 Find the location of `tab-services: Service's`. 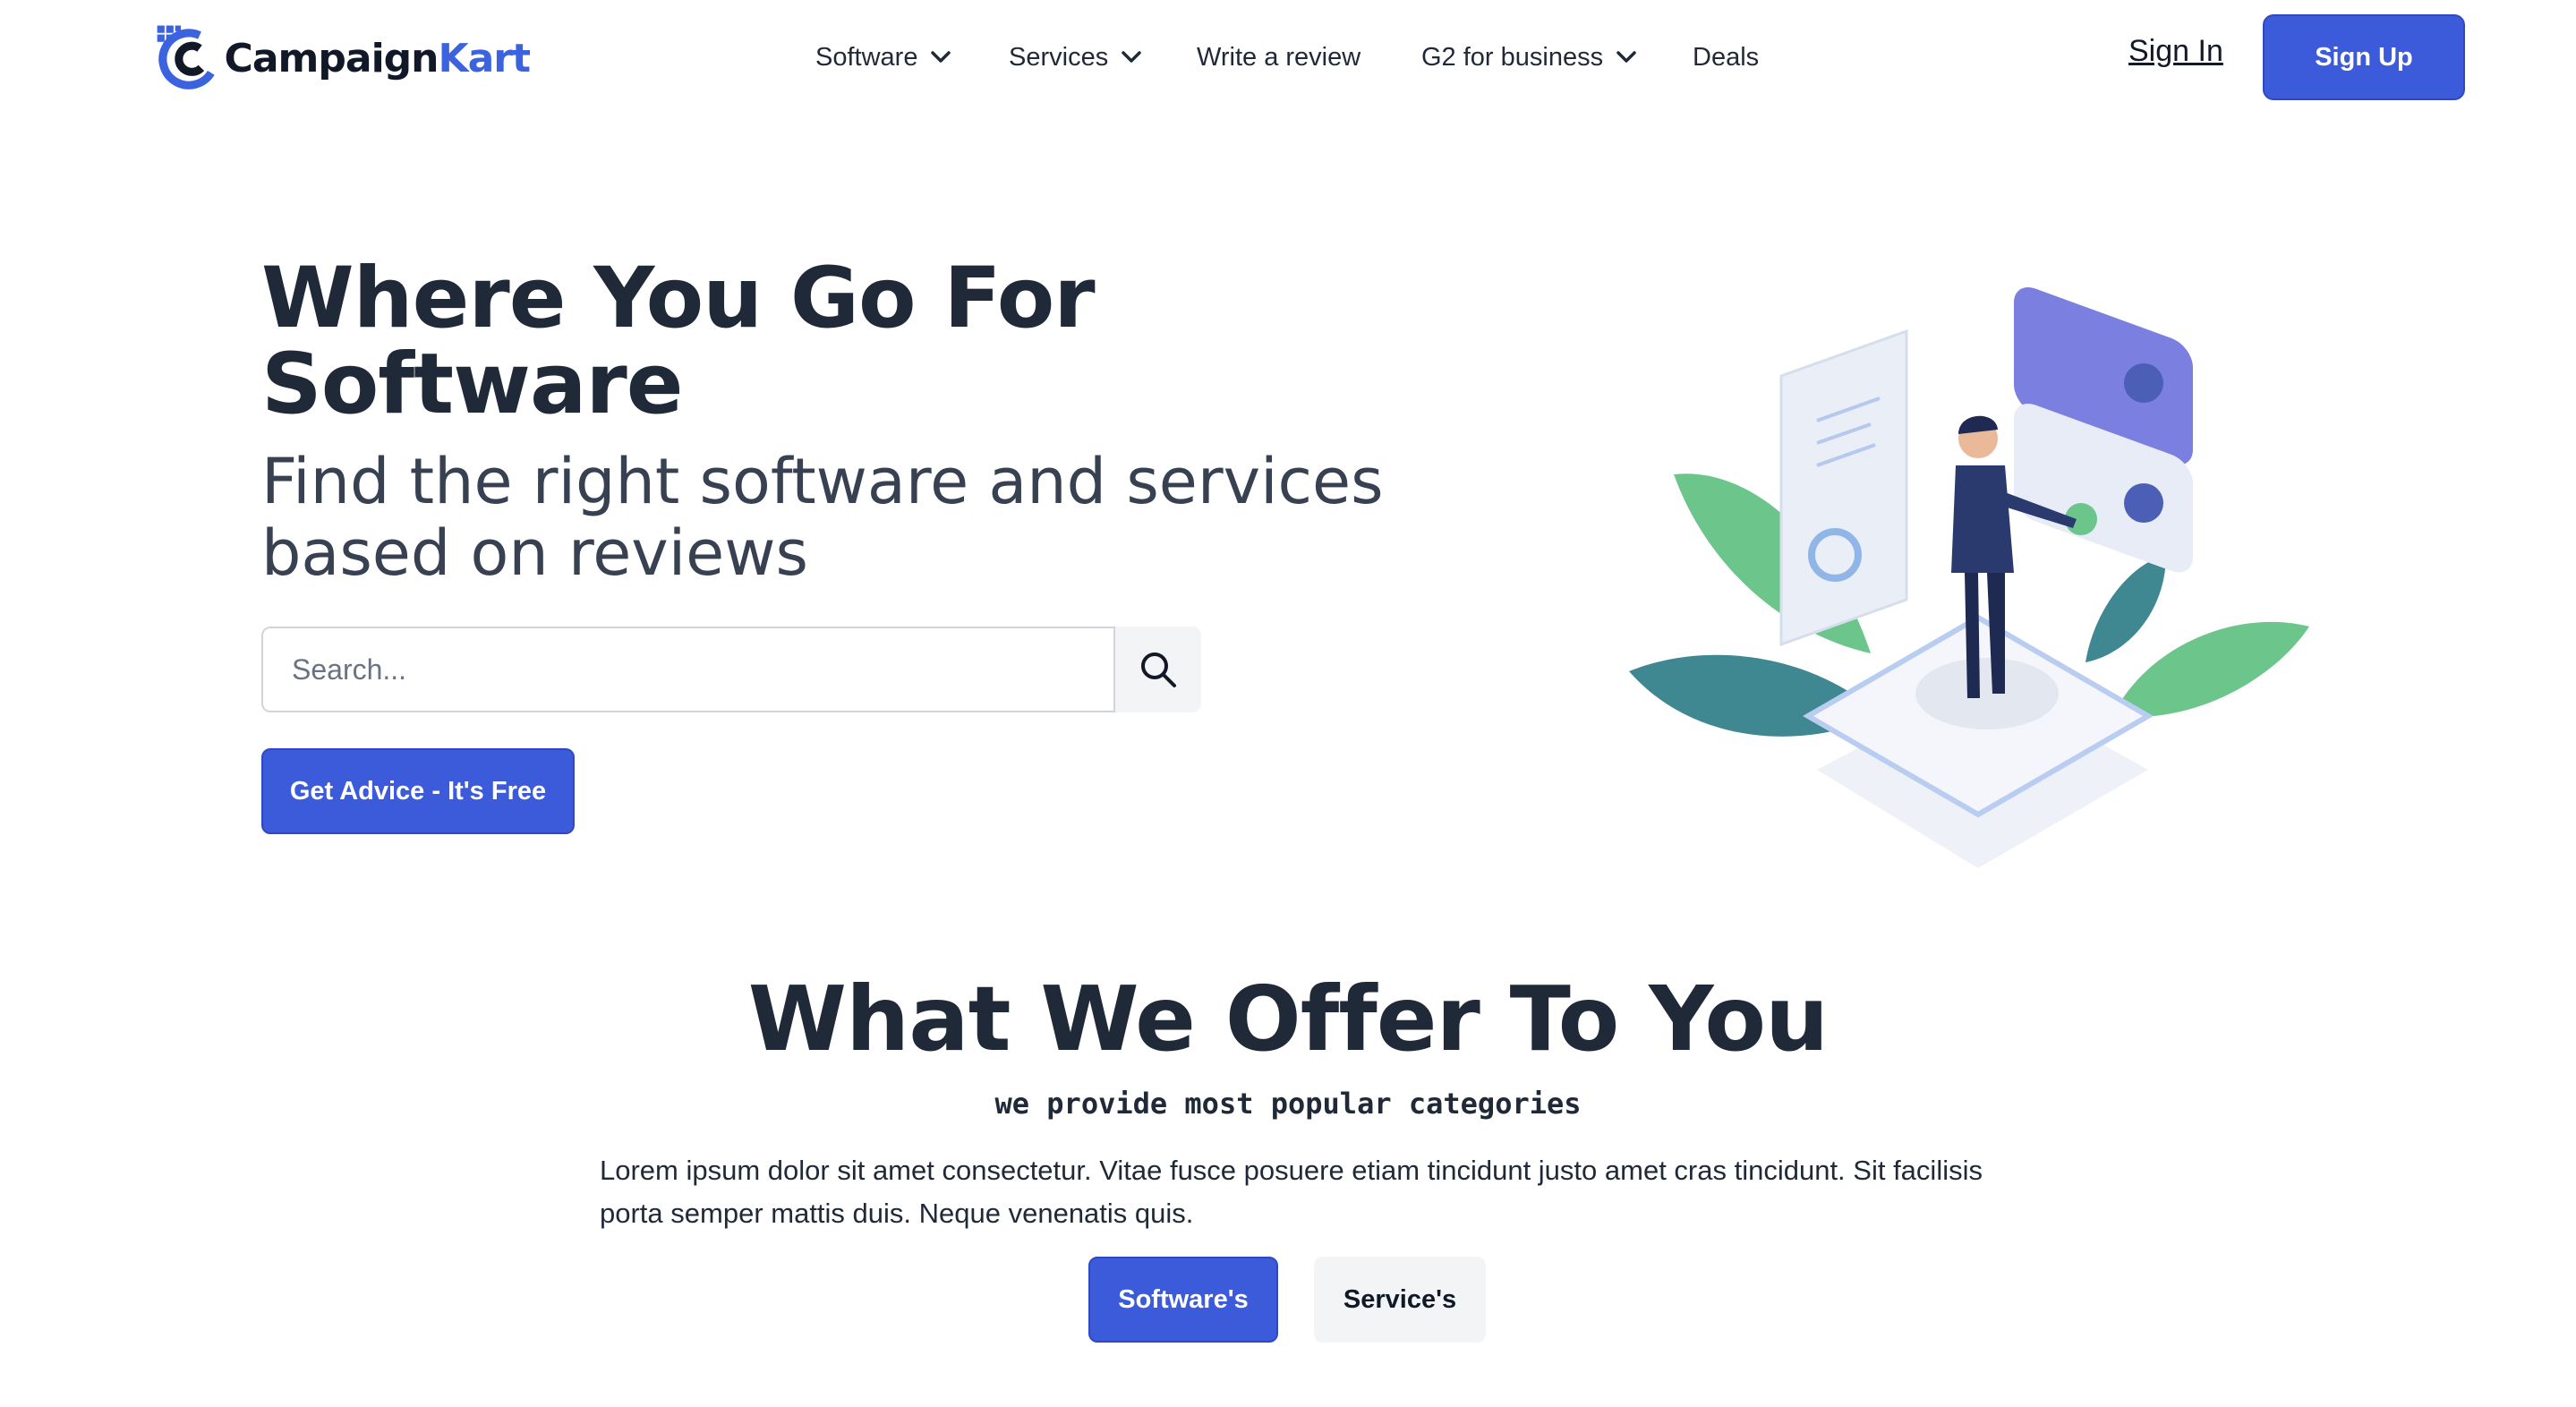

tab-services: Service's is located at coordinates (1400, 1300).